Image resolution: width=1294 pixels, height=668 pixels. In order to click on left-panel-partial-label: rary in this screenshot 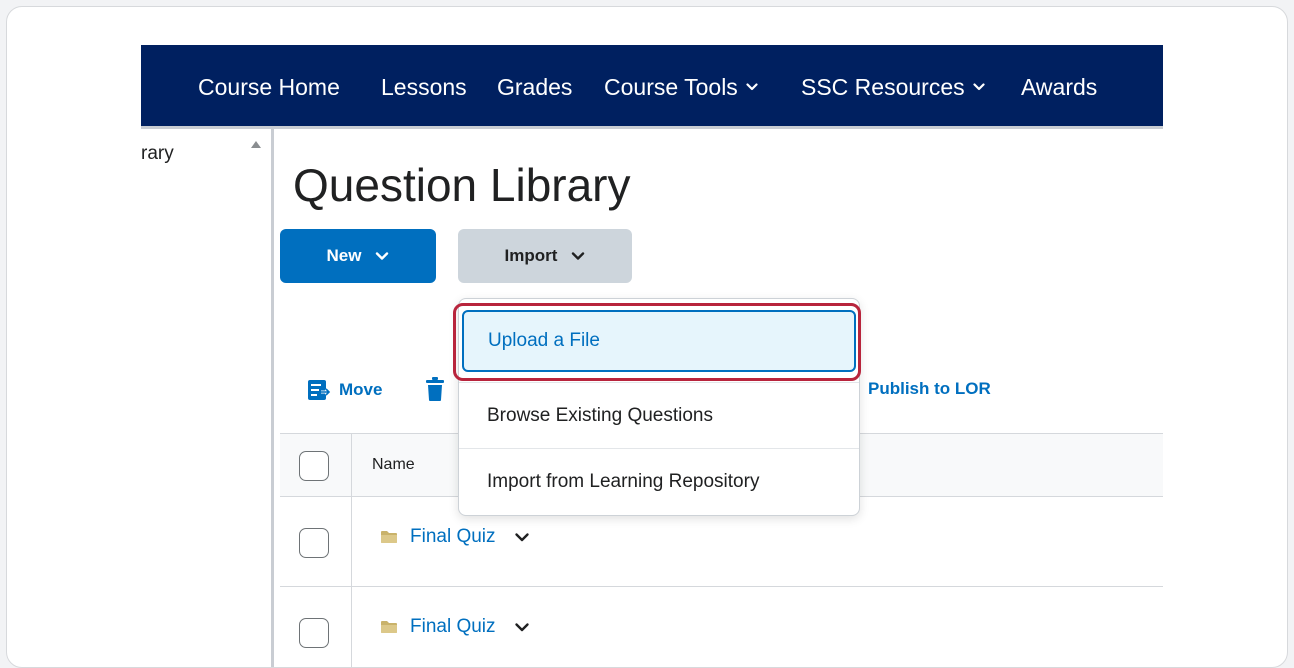, I will do `click(157, 153)`.